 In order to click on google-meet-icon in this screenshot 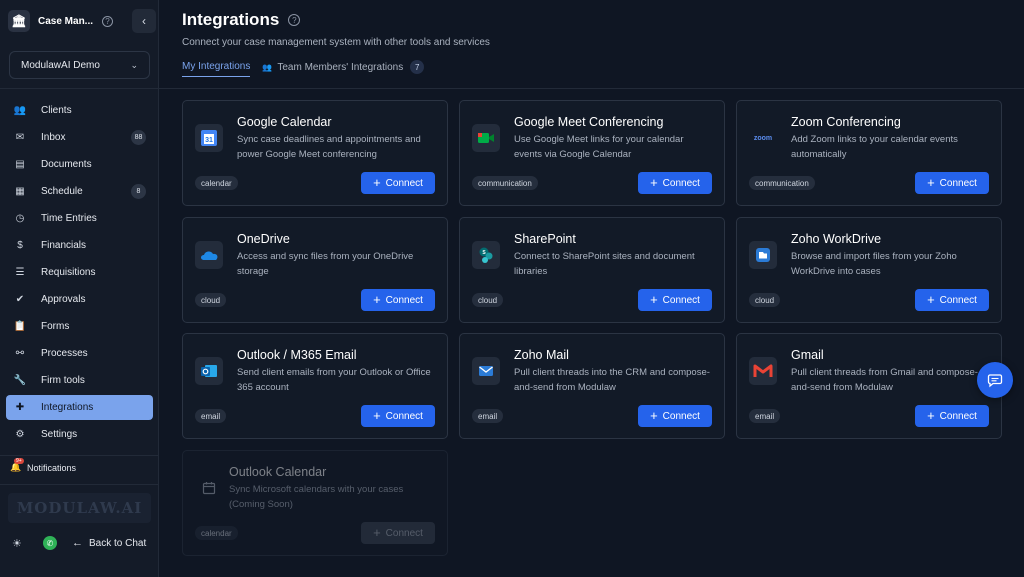, I will do `click(486, 138)`.